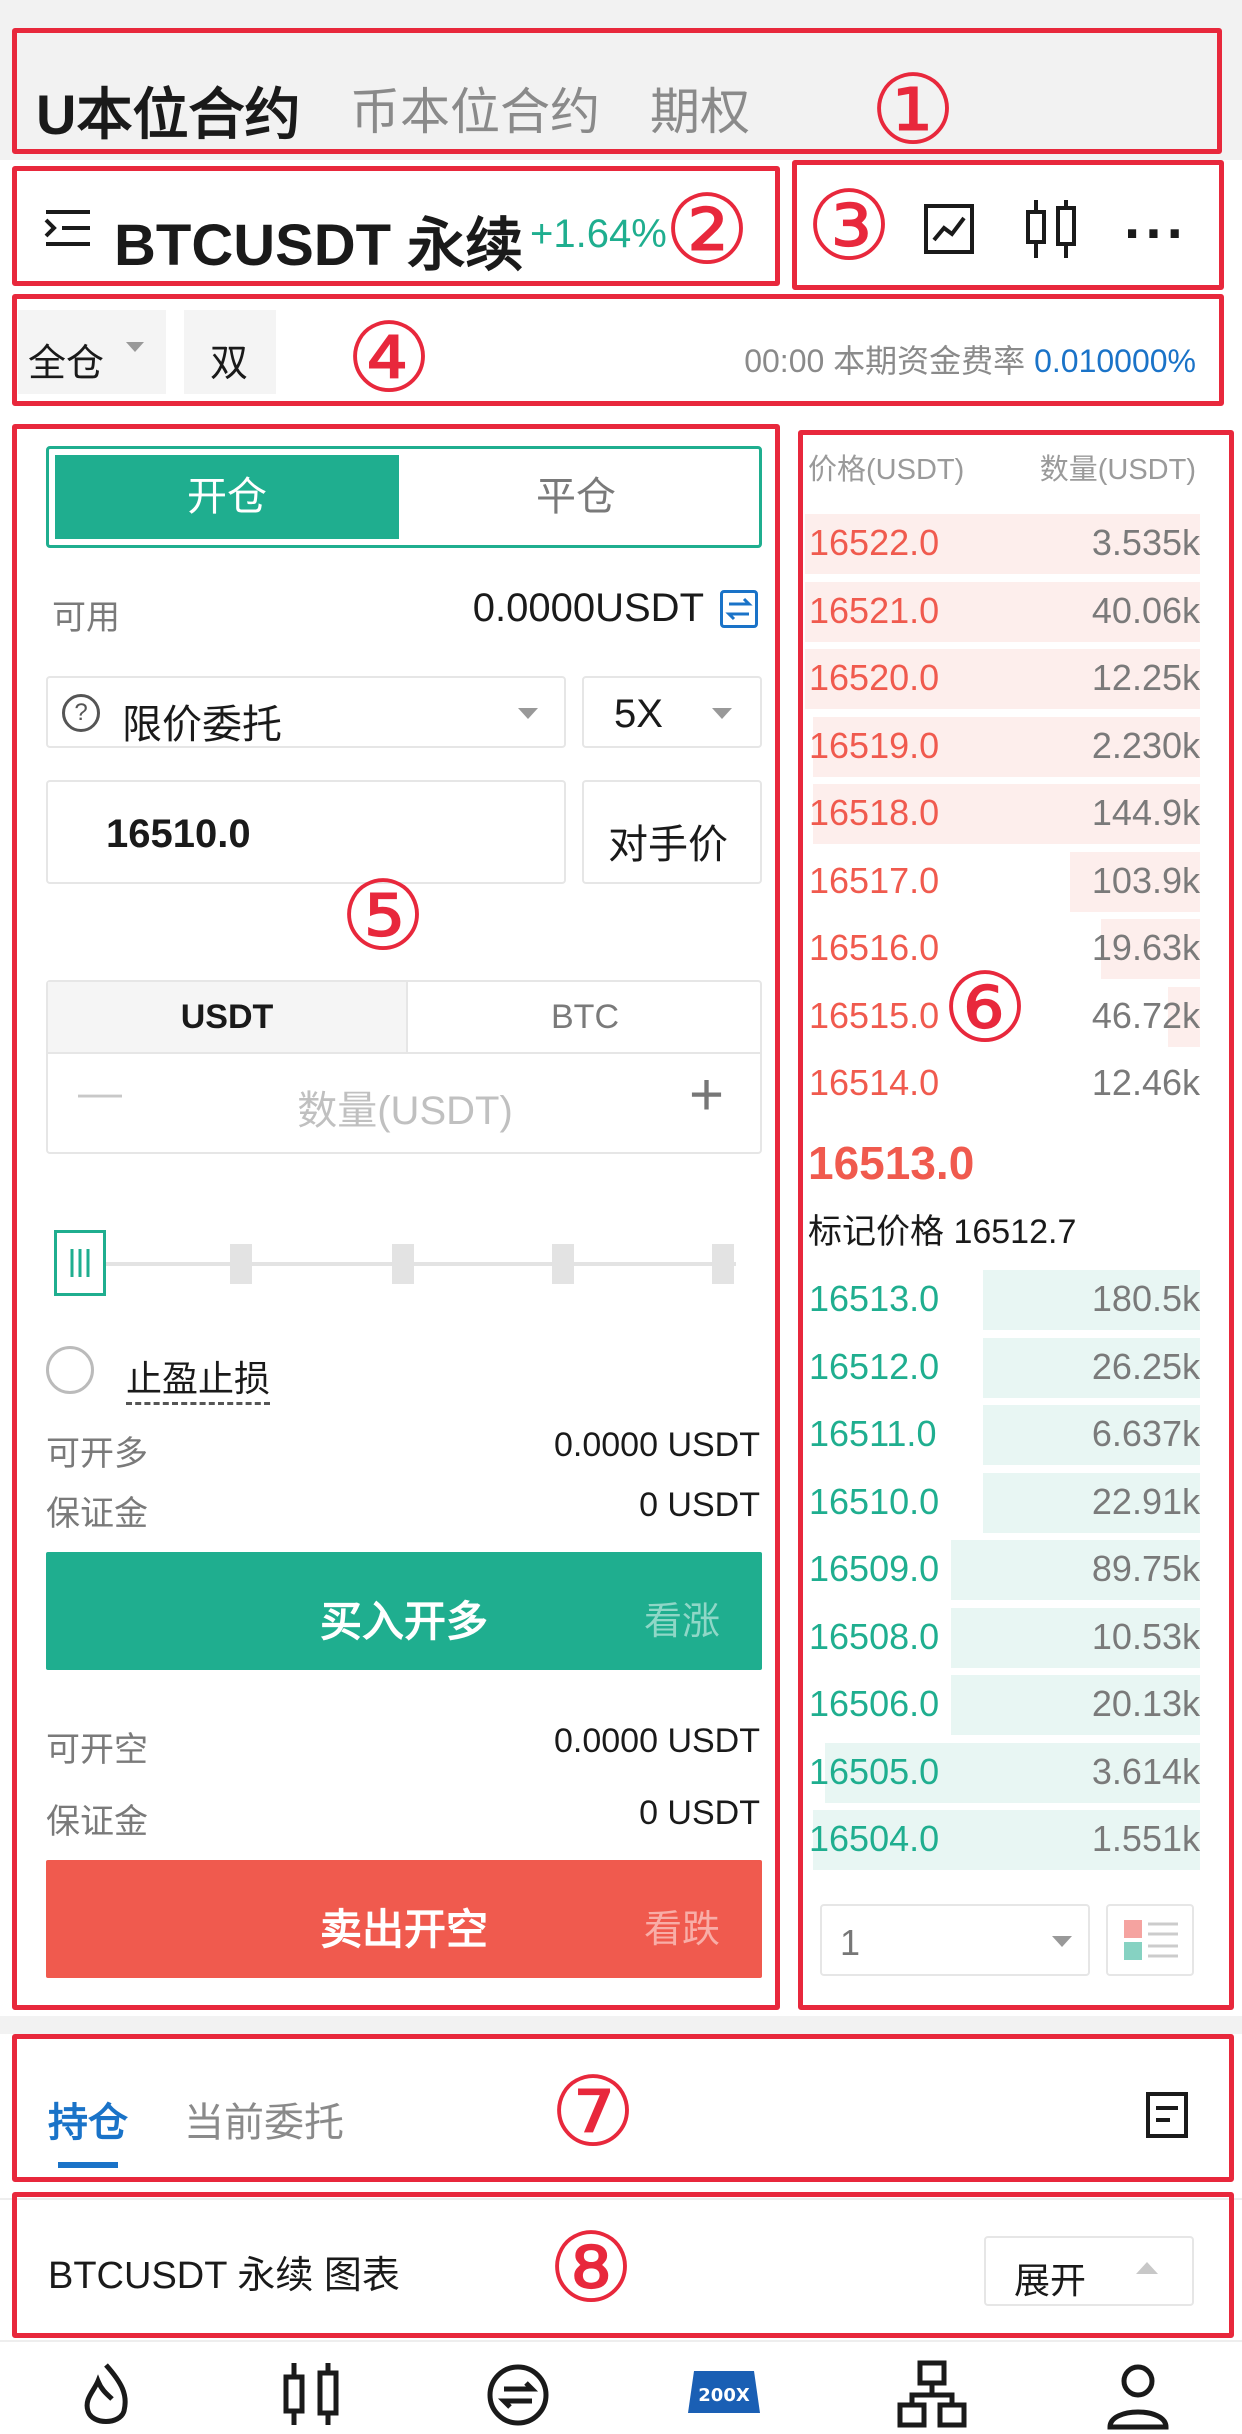 The height and width of the screenshot is (2434, 1242). What do you see at coordinates (949, 229) in the screenshot?
I see `chart-icon` at bounding box center [949, 229].